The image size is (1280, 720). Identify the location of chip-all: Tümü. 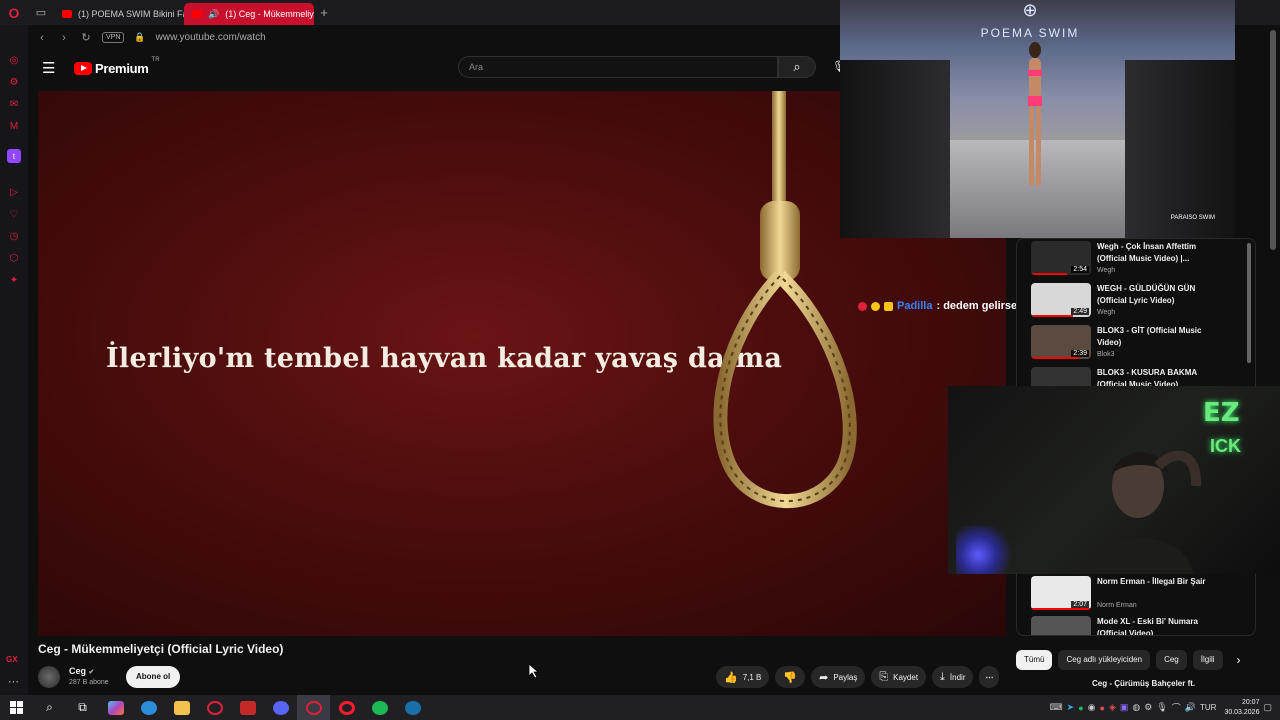
(1034, 660).